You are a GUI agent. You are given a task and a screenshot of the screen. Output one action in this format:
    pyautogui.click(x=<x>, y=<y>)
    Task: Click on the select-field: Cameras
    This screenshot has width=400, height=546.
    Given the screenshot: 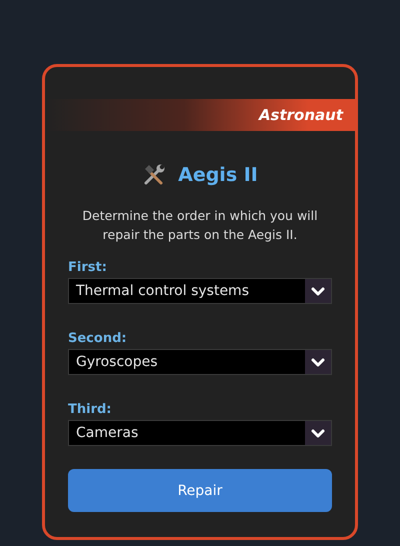 What is the action you would take?
    pyautogui.click(x=200, y=433)
    